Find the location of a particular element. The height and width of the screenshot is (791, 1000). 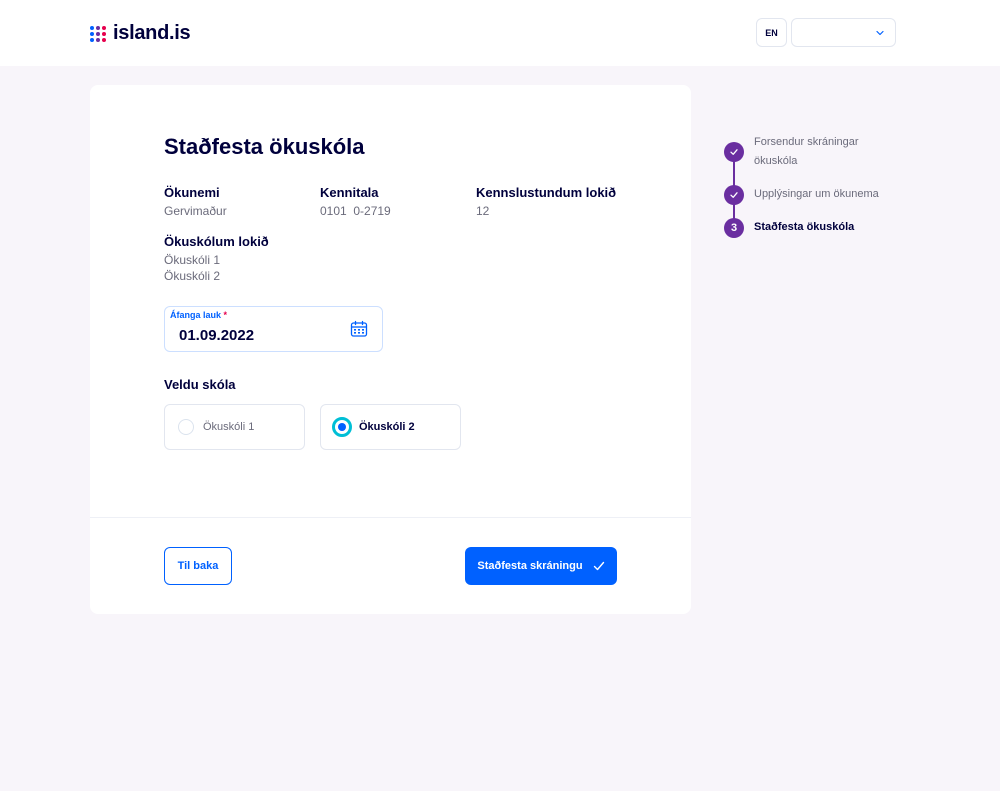

step-1: Forsendur skráningar ökuskóla is located at coordinates (809, 153).